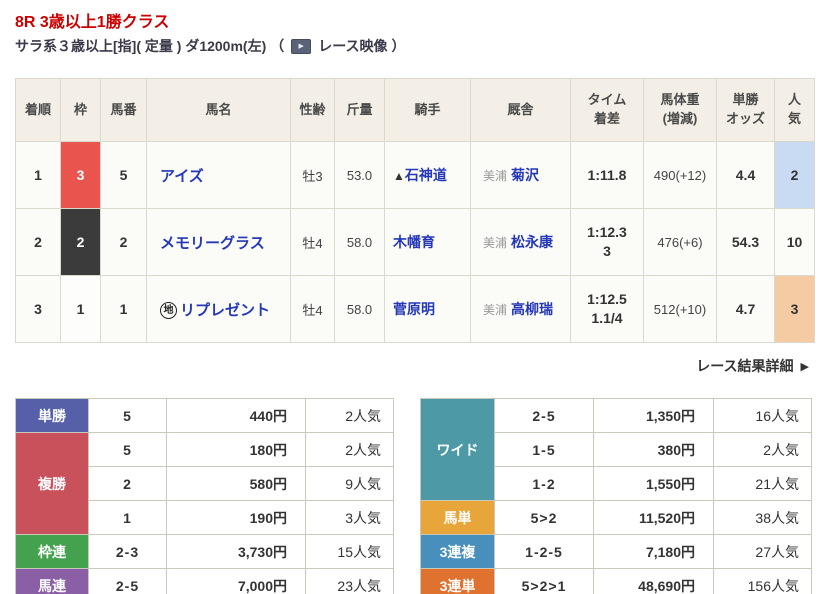 The width and height of the screenshot is (826, 594). I want to click on jockey-cell: 木幡育, so click(427, 242).